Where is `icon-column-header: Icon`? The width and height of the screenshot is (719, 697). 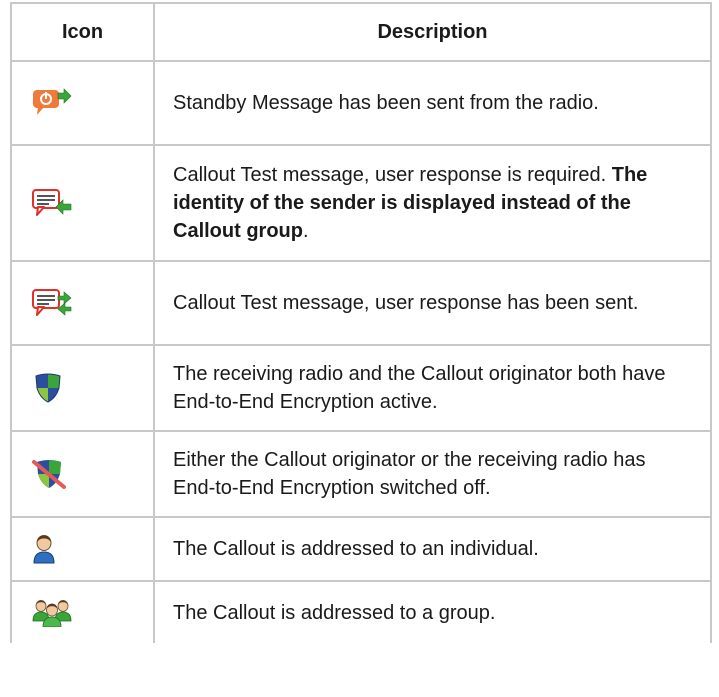
icon-column-header: Icon is located at coordinates (82, 32).